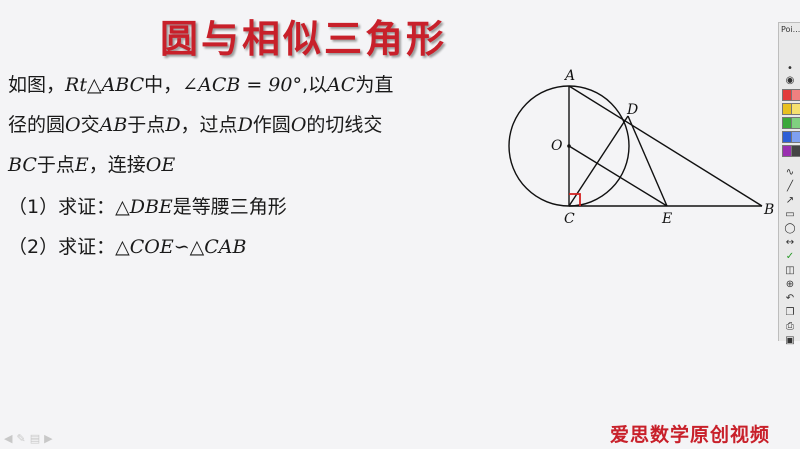  Describe the element at coordinates (795, 95) in the screenshot. I see `color-pink-swatch` at that location.